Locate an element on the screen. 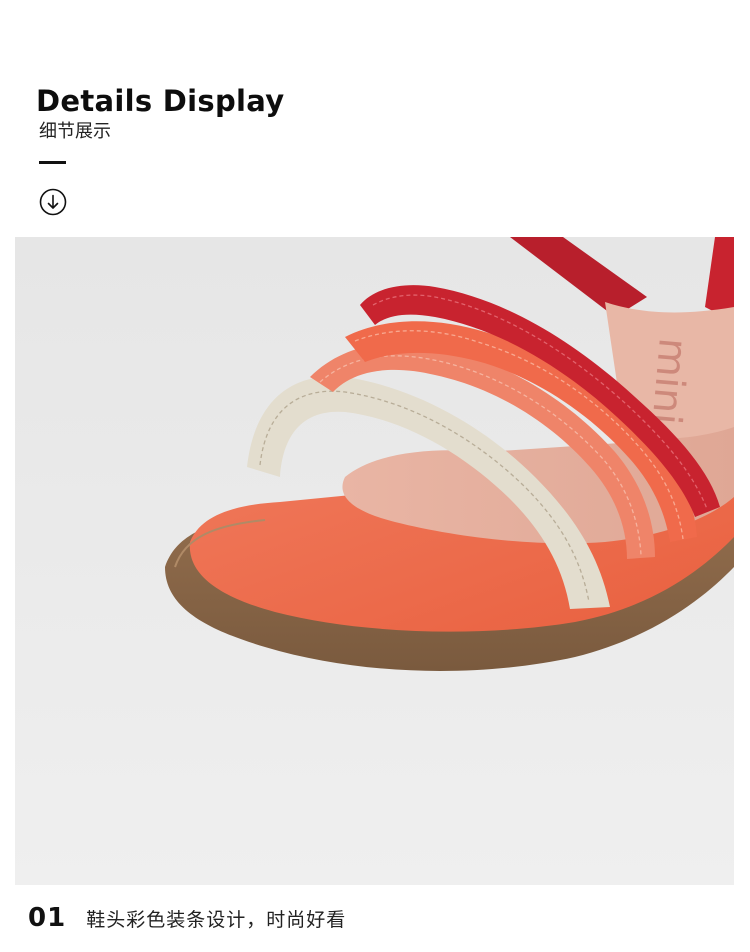  arrow-down-circle-icon is located at coordinates (53, 202).